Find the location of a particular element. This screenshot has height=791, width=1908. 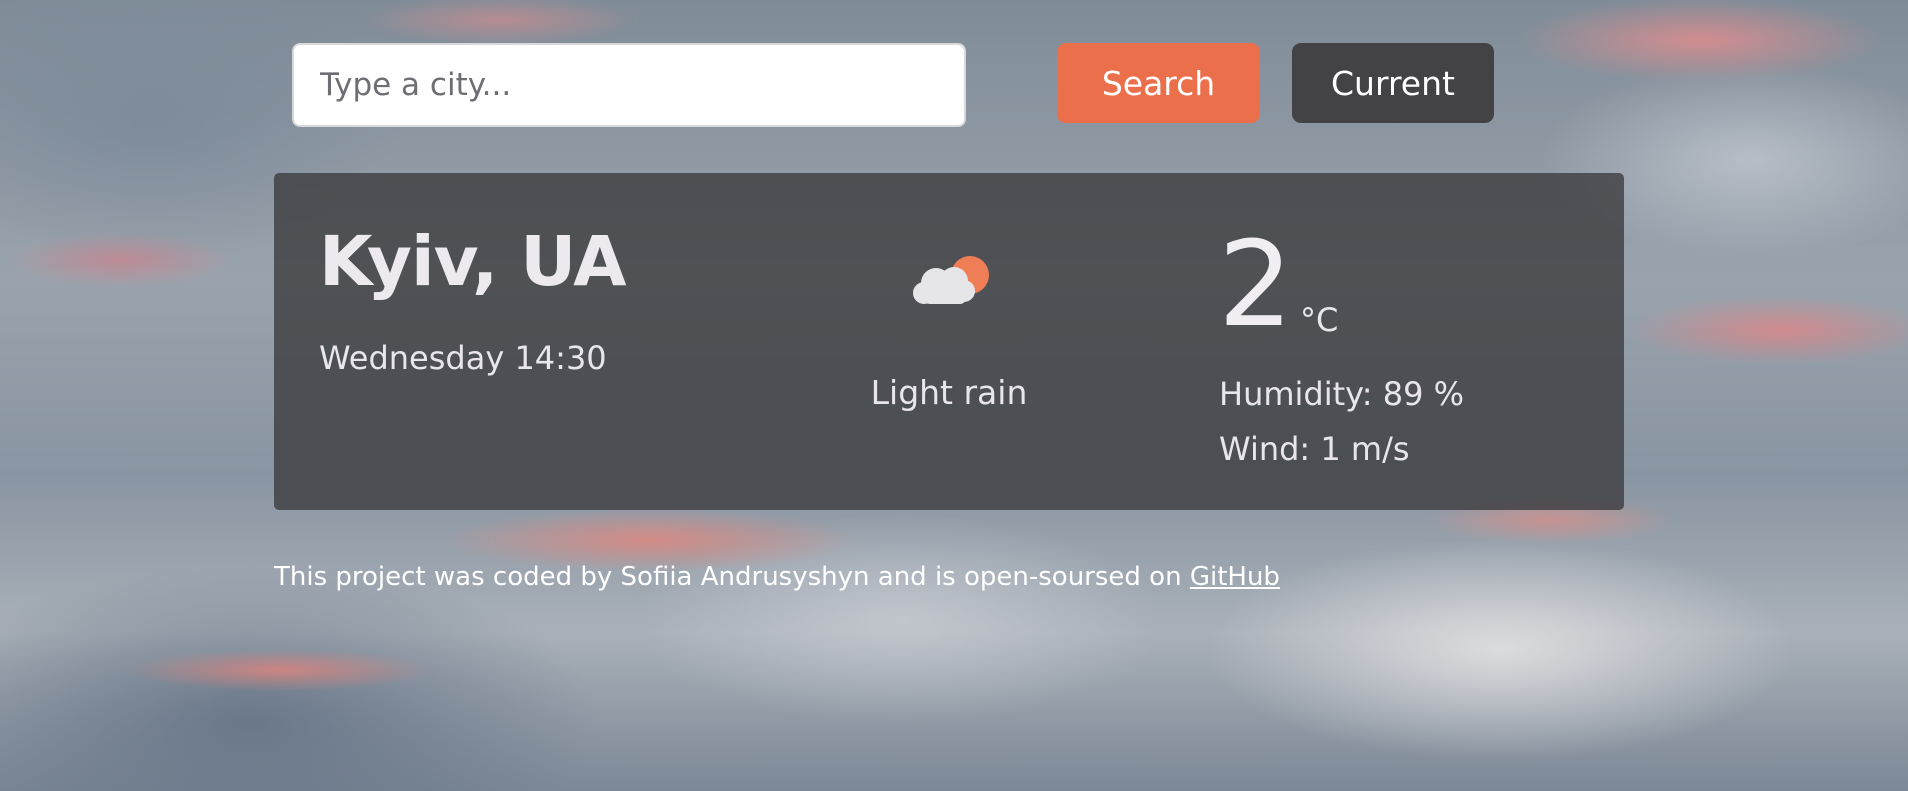

github-link: GitHub is located at coordinates (1235, 577).